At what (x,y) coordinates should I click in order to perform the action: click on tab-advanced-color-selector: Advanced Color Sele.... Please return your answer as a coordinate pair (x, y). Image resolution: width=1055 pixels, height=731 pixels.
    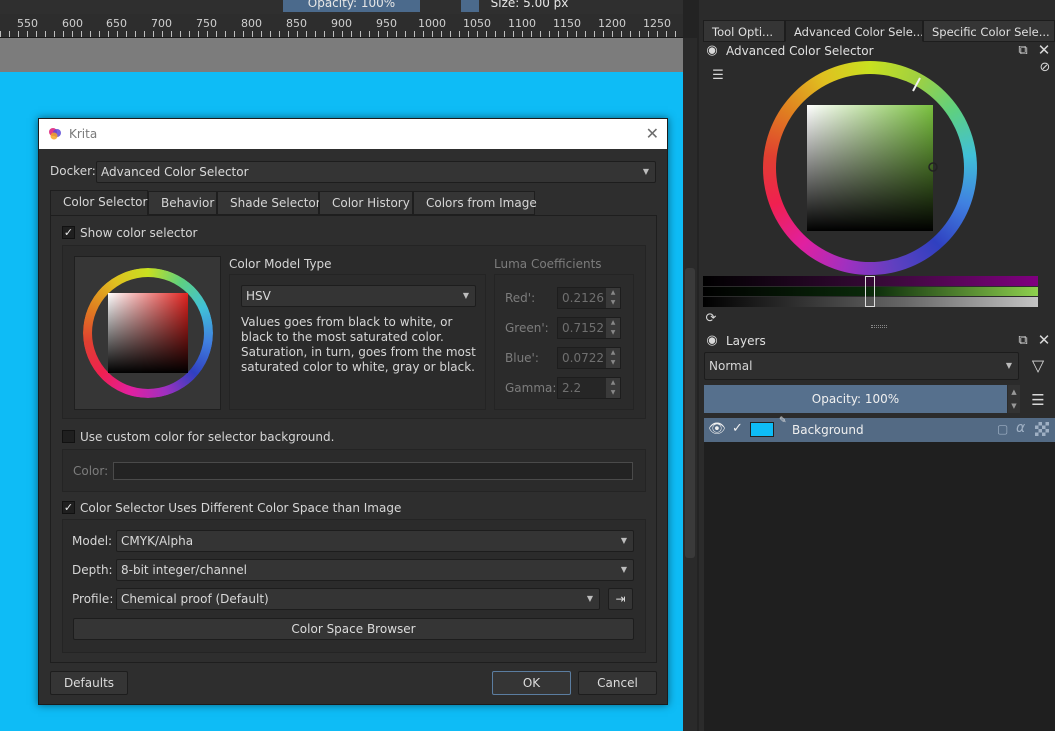
    Looking at the image, I should click on (854, 31).